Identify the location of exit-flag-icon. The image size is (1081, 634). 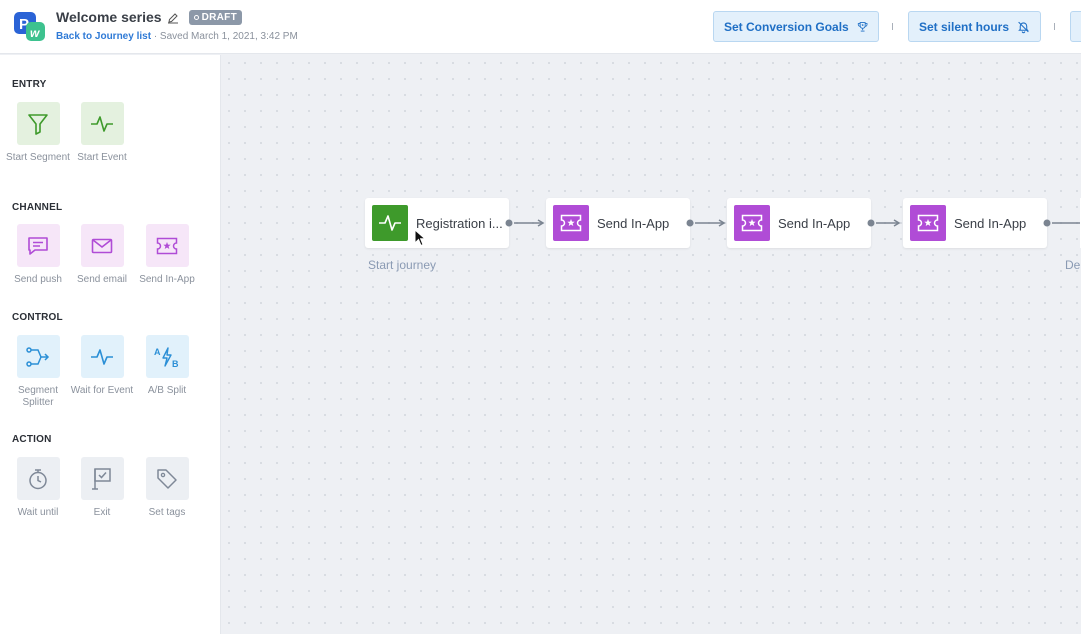
(102, 478).